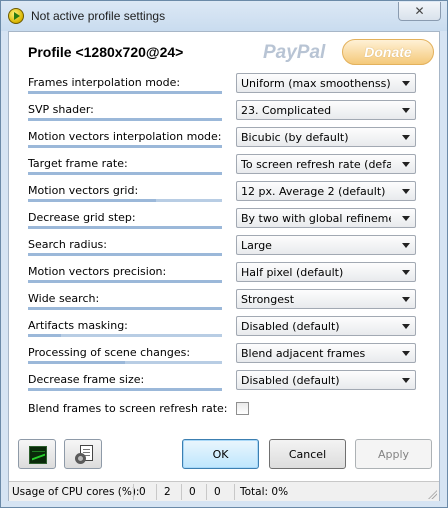  I want to click on dropdown-value: Large, so click(256, 245).